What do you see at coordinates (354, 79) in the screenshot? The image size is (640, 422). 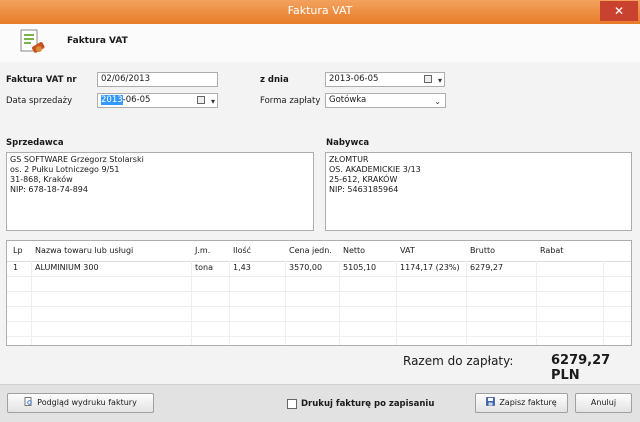 I see `issue-date-value: 2013-06-05` at bounding box center [354, 79].